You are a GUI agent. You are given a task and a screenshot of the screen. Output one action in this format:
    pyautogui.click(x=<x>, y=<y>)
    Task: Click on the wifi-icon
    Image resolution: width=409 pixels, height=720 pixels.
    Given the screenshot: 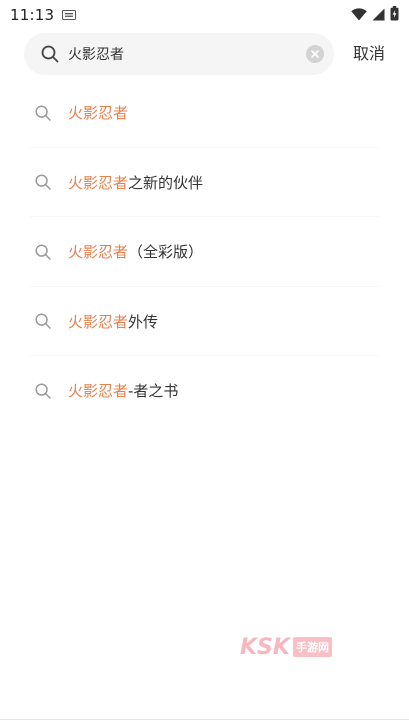 What is the action you would take?
    pyautogui.click(x=359, y=15)
    